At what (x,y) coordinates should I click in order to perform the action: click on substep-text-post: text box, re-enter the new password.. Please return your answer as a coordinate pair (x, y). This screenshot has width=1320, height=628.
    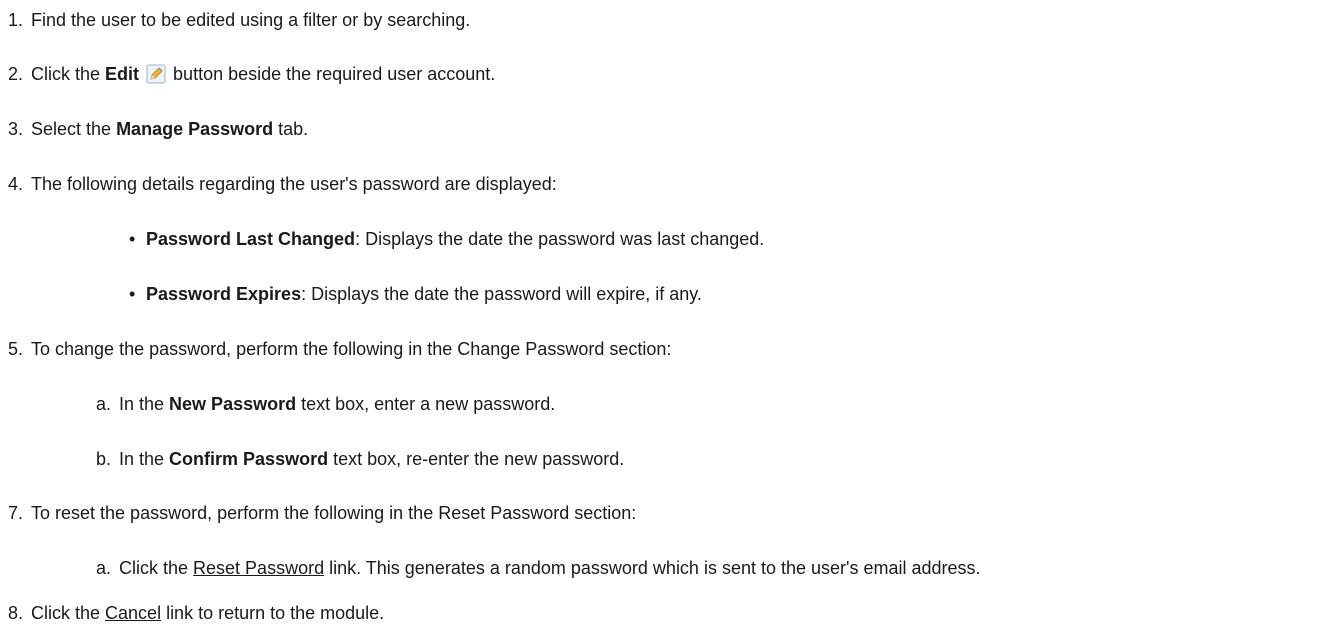
    Looking at the image, I should click on (476, 459).